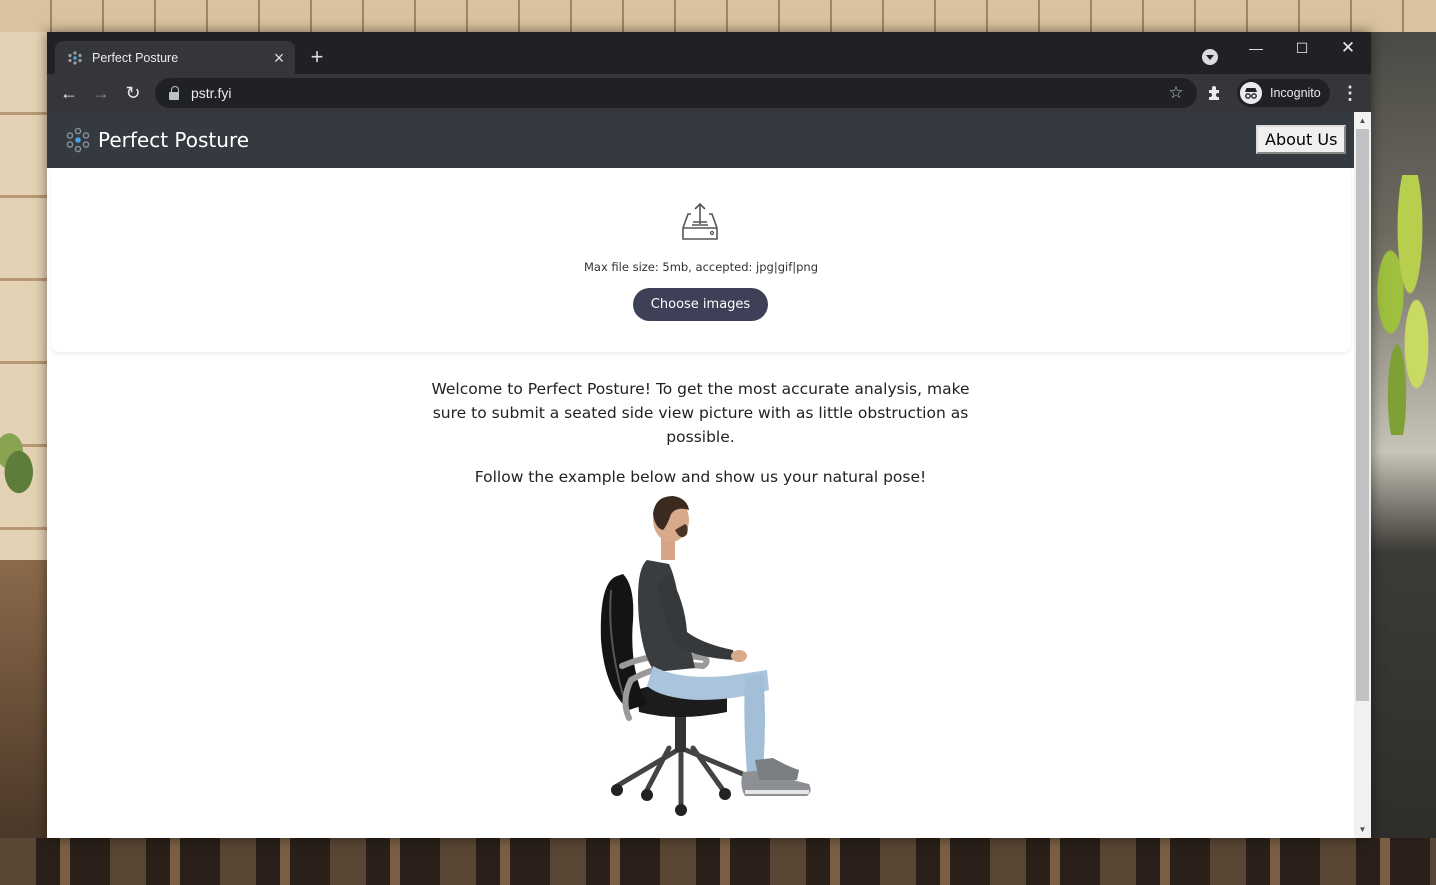  Describe the element at coordinates (1295, 93) in the screenshot. I see `incognito-label: Incognito` at that location.